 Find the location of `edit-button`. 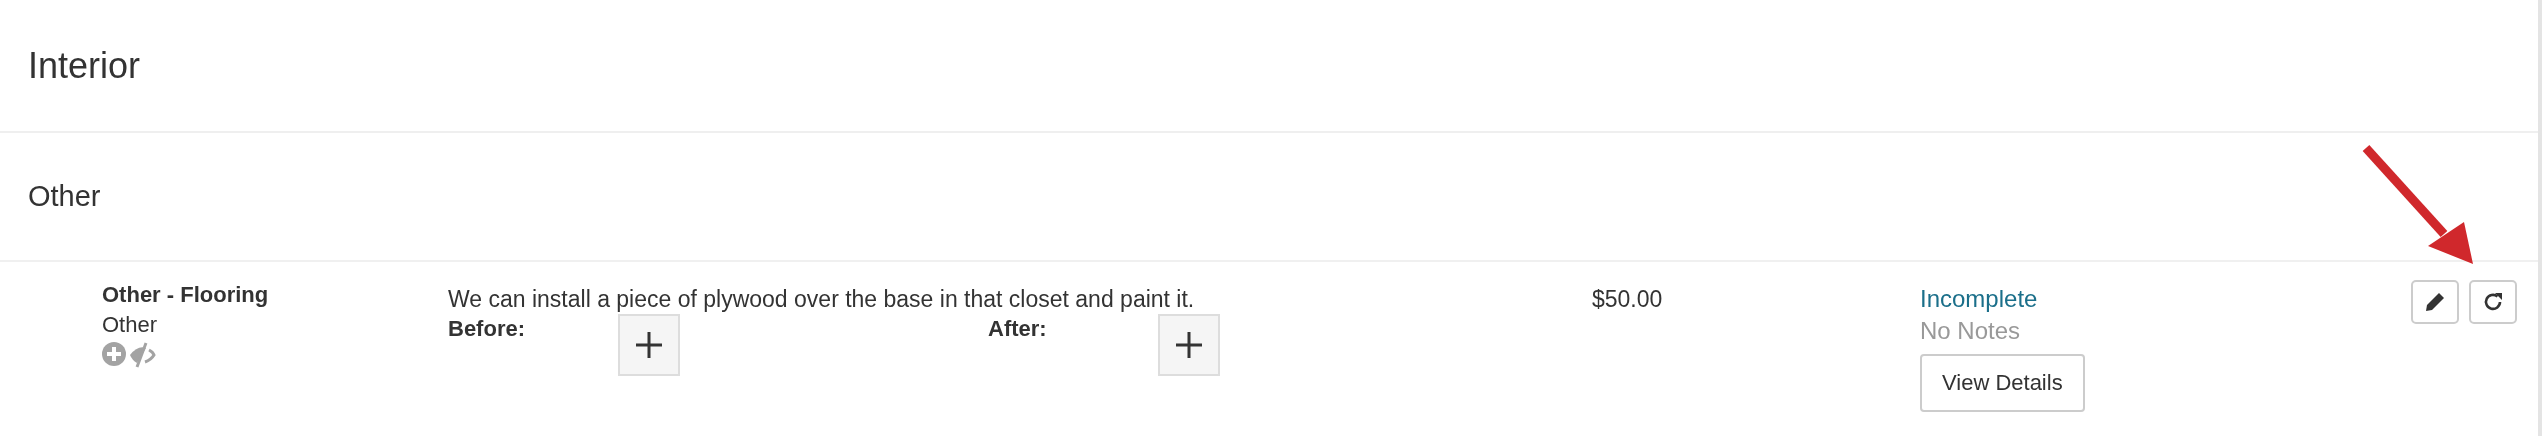

edit-button is located at coordinates (2435, 302).